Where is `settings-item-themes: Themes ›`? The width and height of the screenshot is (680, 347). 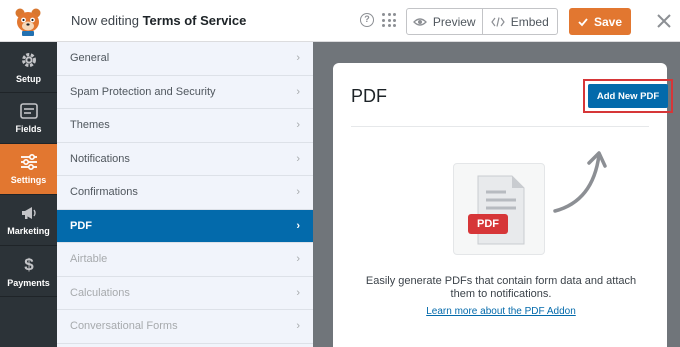
settings-item-themes: Themes › is located at coordinates (185, 126).